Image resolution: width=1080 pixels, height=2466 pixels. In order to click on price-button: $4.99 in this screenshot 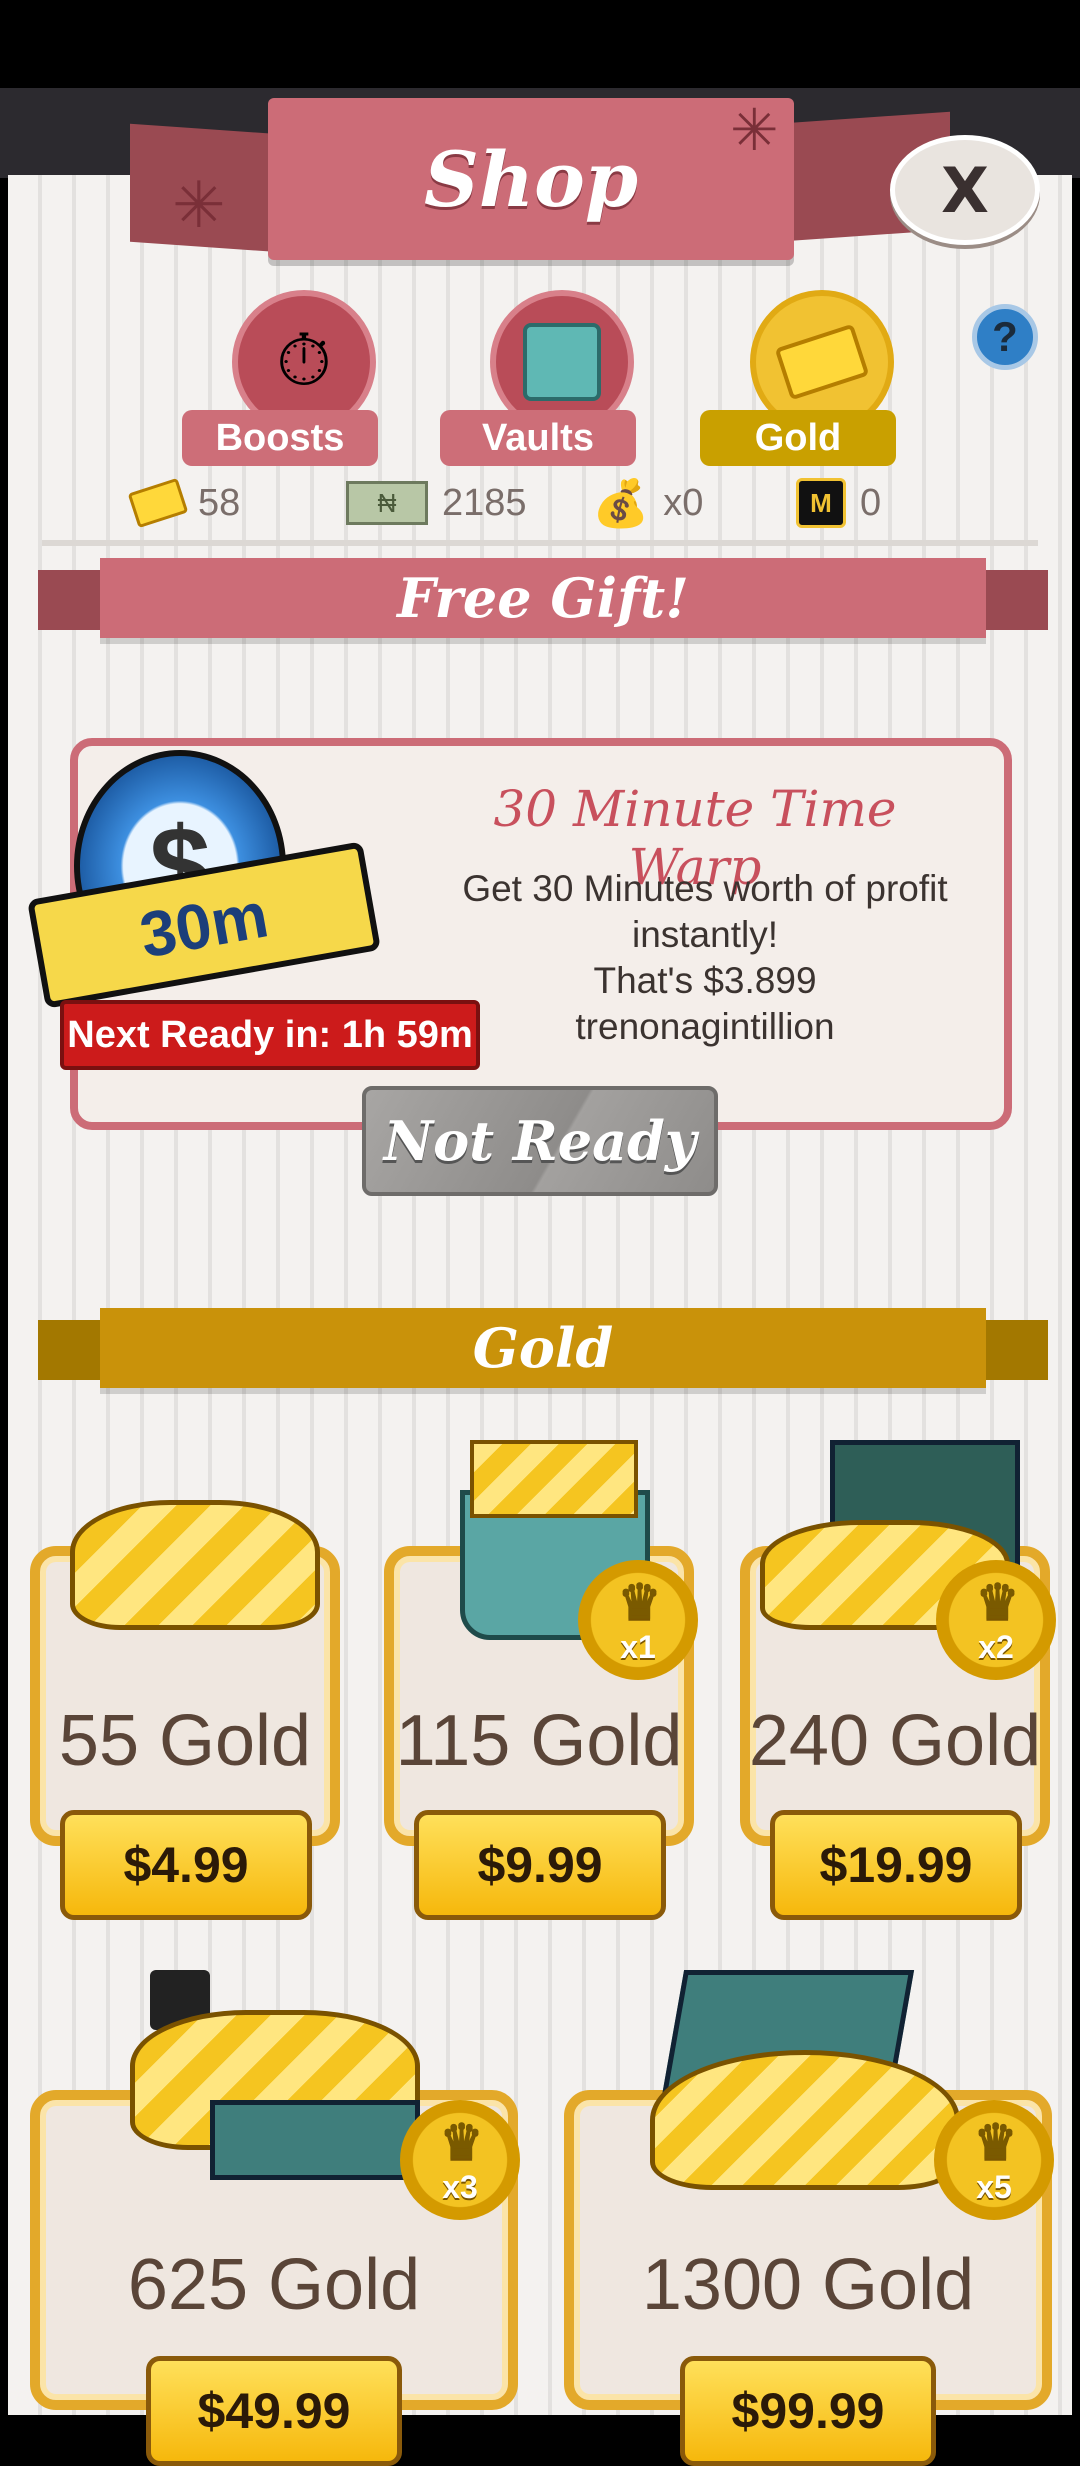, I will do `click(186, 1865)`.